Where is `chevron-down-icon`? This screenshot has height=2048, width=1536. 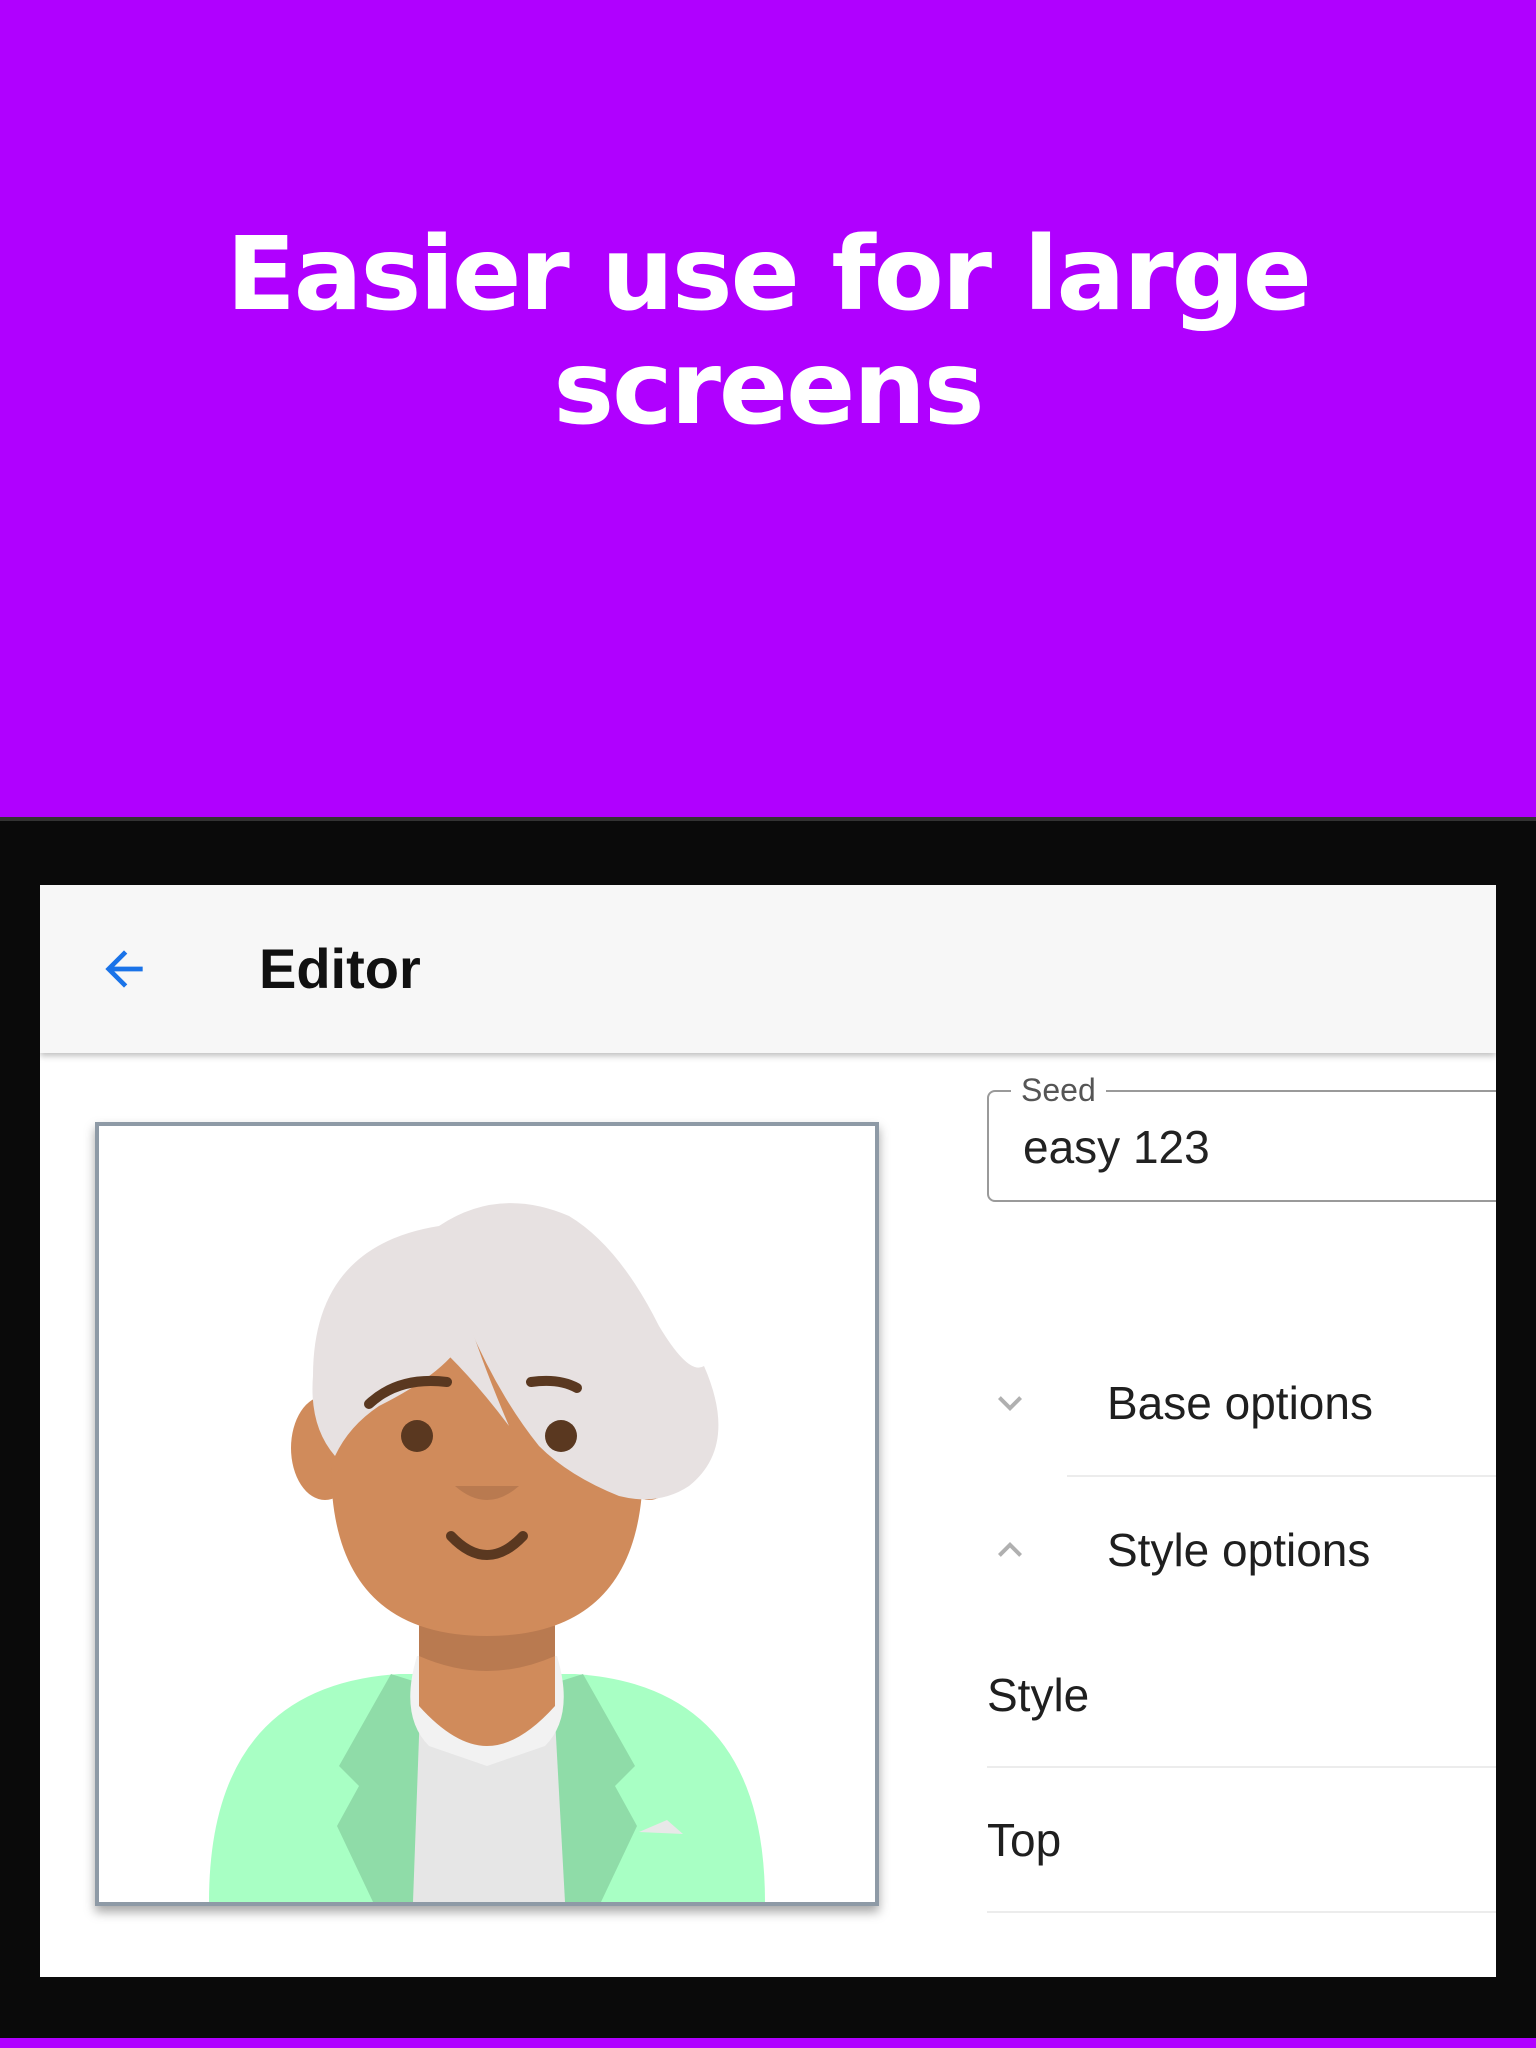 chevron-down-icon is located at coordinates (1010, 1403).